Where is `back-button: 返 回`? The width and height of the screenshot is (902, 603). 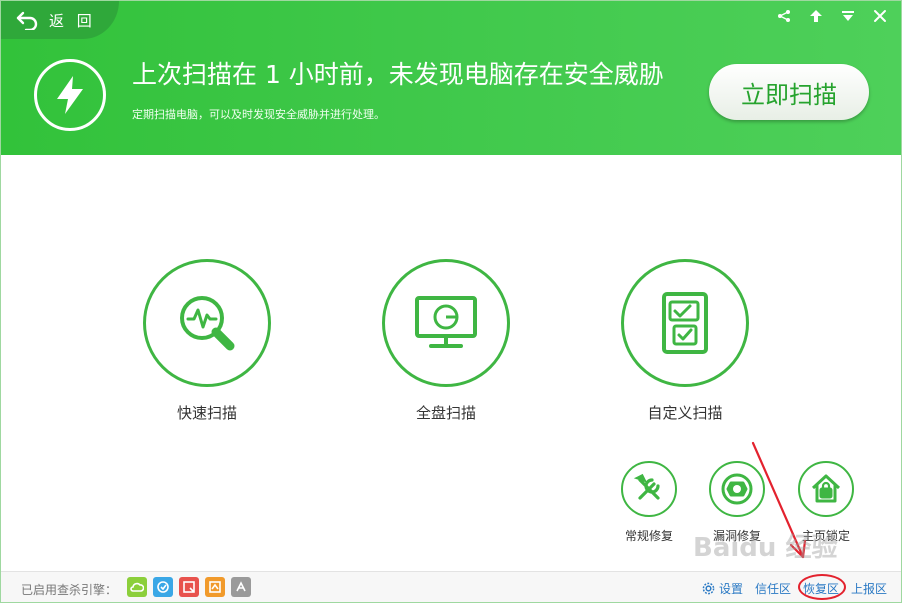 back-button: 返 回 is located at coordinates (60, 20).